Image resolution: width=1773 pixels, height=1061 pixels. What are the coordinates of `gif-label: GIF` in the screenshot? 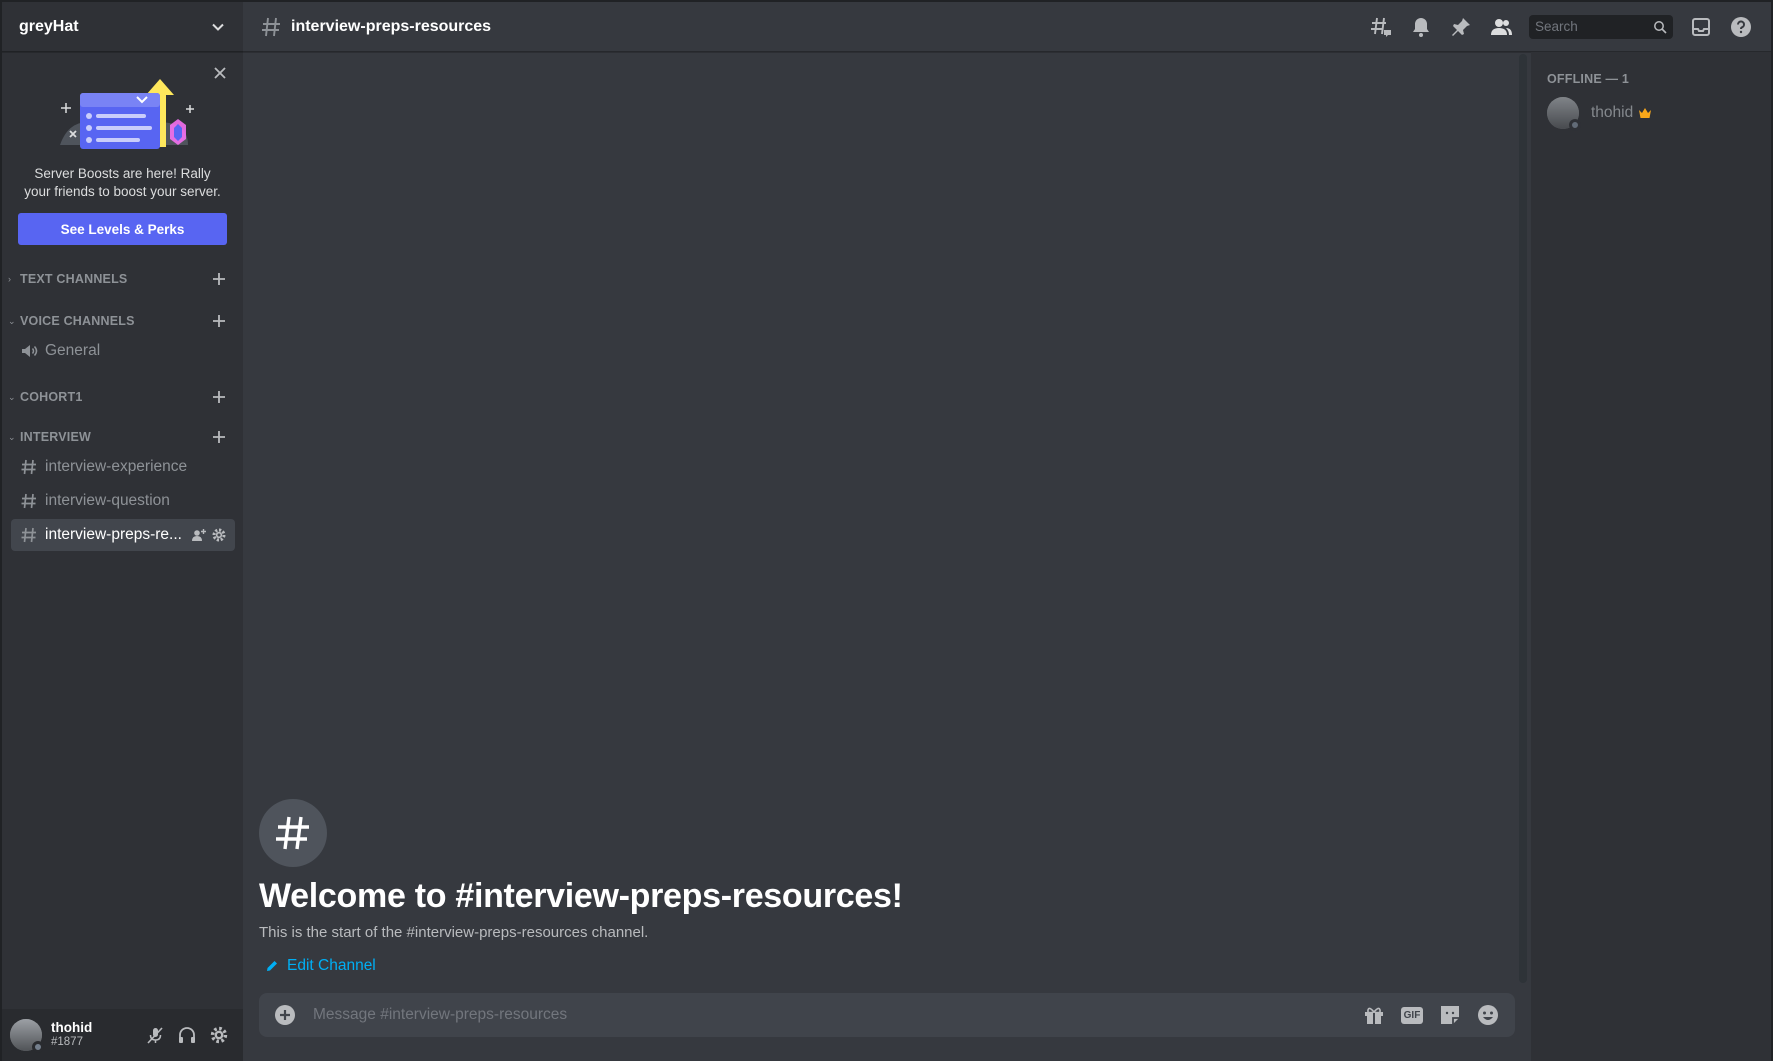 It's located at (1412, 1015).